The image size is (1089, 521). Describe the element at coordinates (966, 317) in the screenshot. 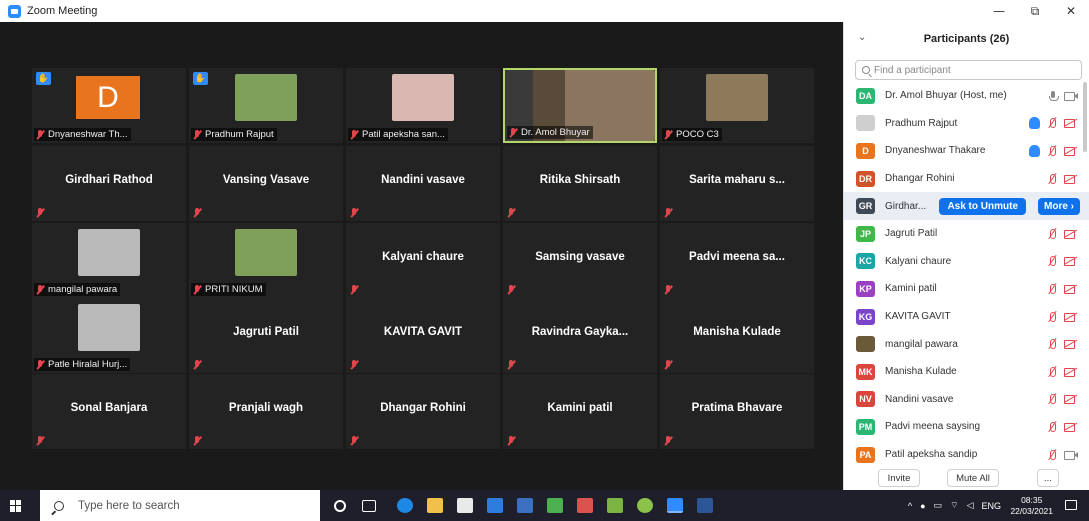

I see `participant-row: KG KAVITA GAVIT` at that location.